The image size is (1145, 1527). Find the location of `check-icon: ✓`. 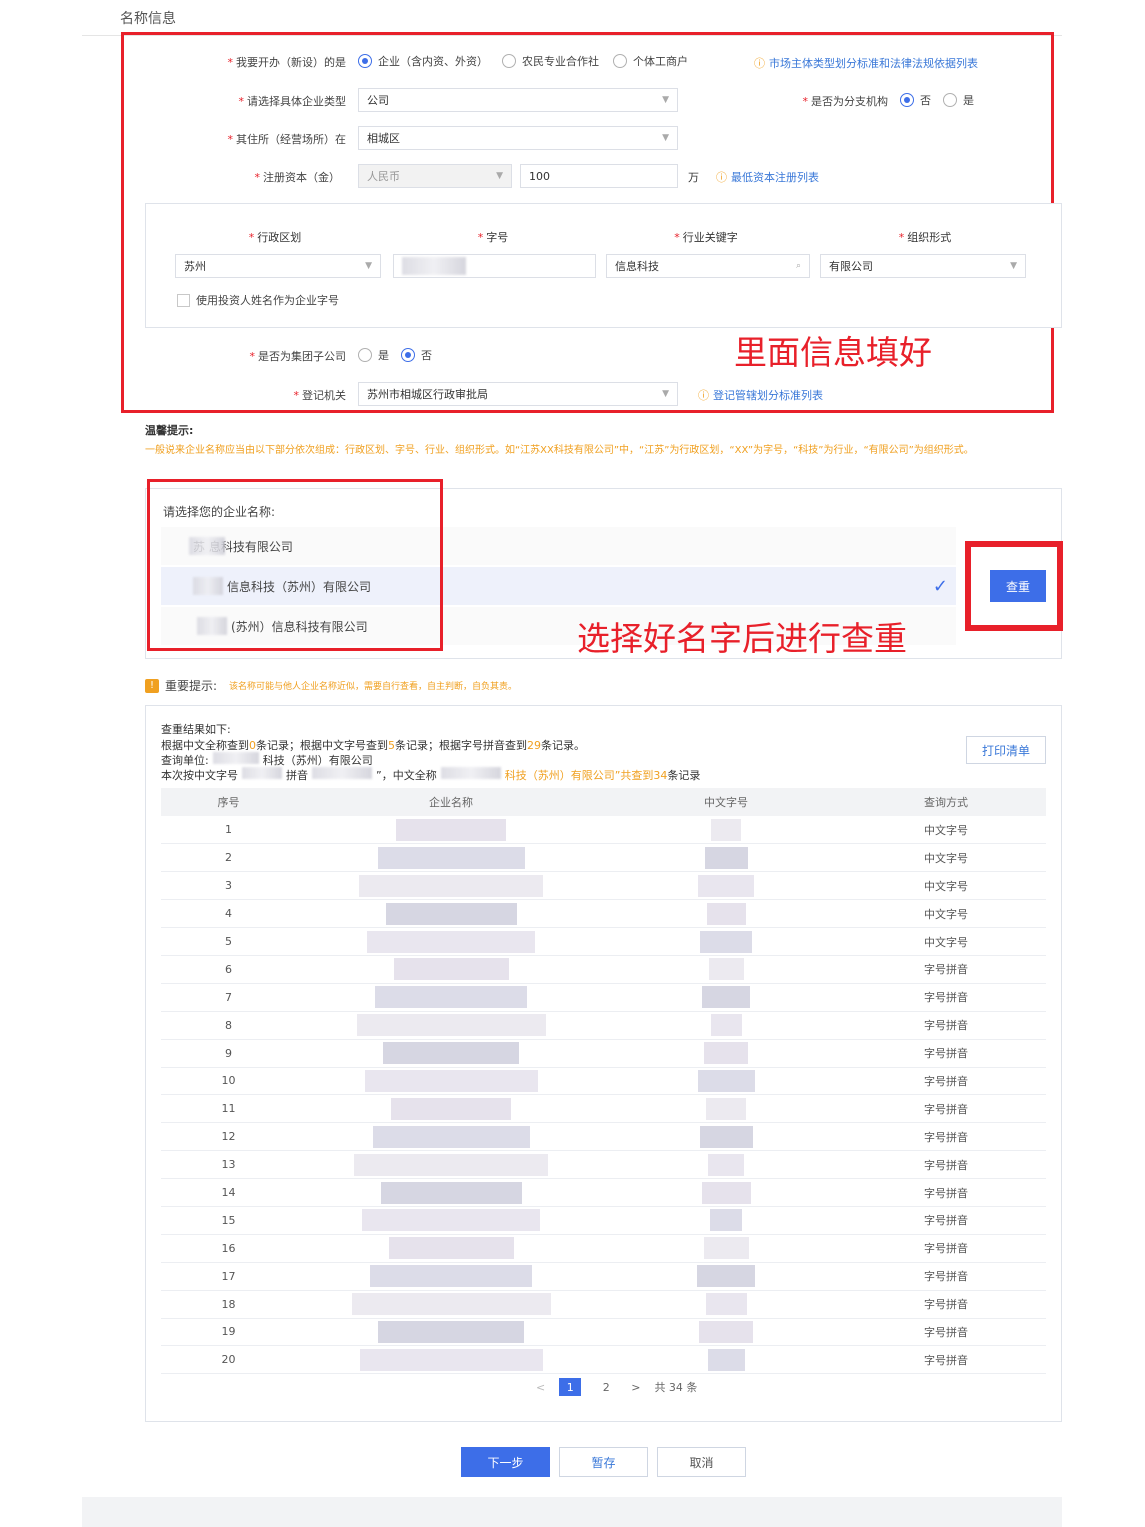

check-icon: ✓ is located at coordinates (940, 586).